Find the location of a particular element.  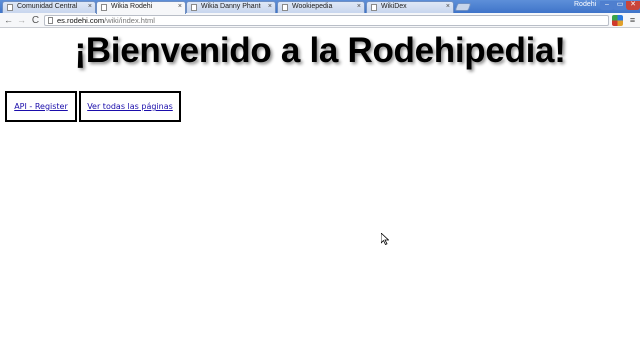

tab-label: Comunidad Central is located at coordinates (47, 6).